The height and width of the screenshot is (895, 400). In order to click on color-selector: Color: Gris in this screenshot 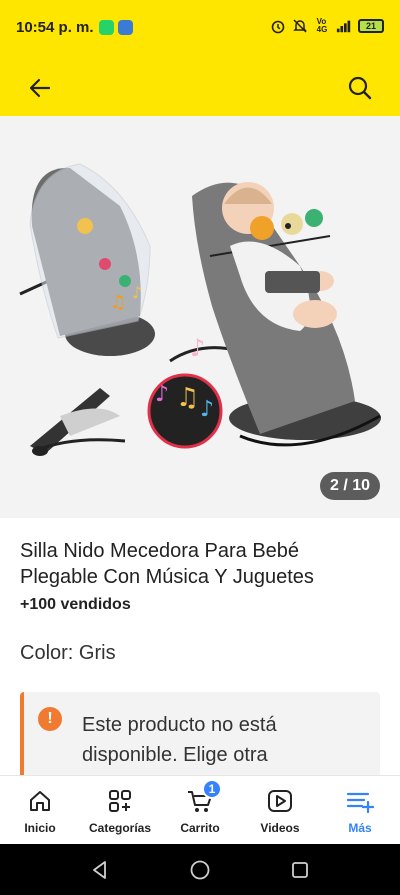, I will do `click(68, 653)`.